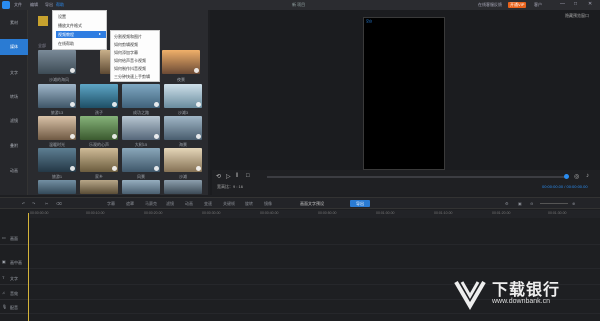  Describe the element at coordinates (46, 203) in the screenshot. I see `split-icon: ✂` at that location.